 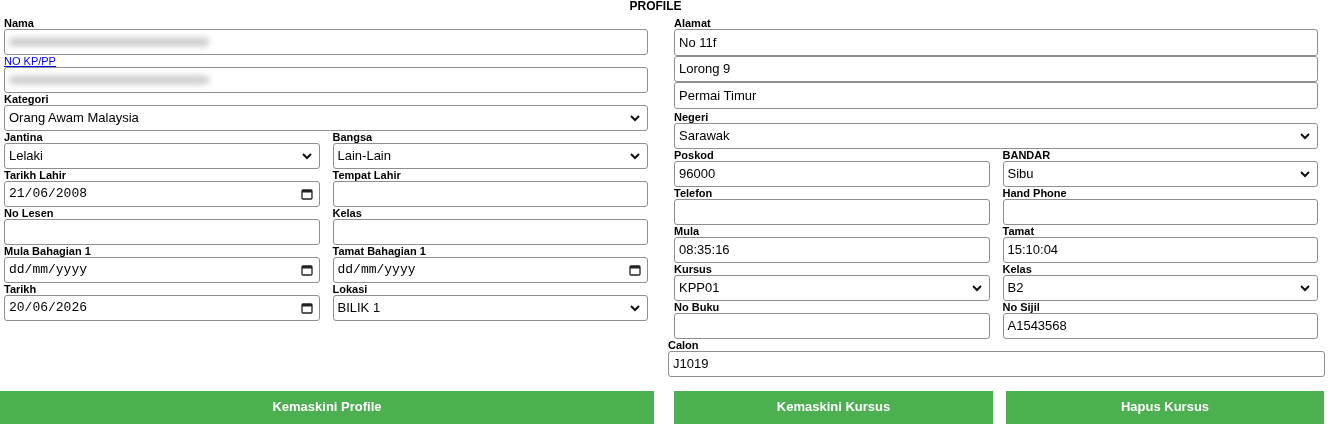 I want to click on field-label: Kategori, so click(x=26, y=99).